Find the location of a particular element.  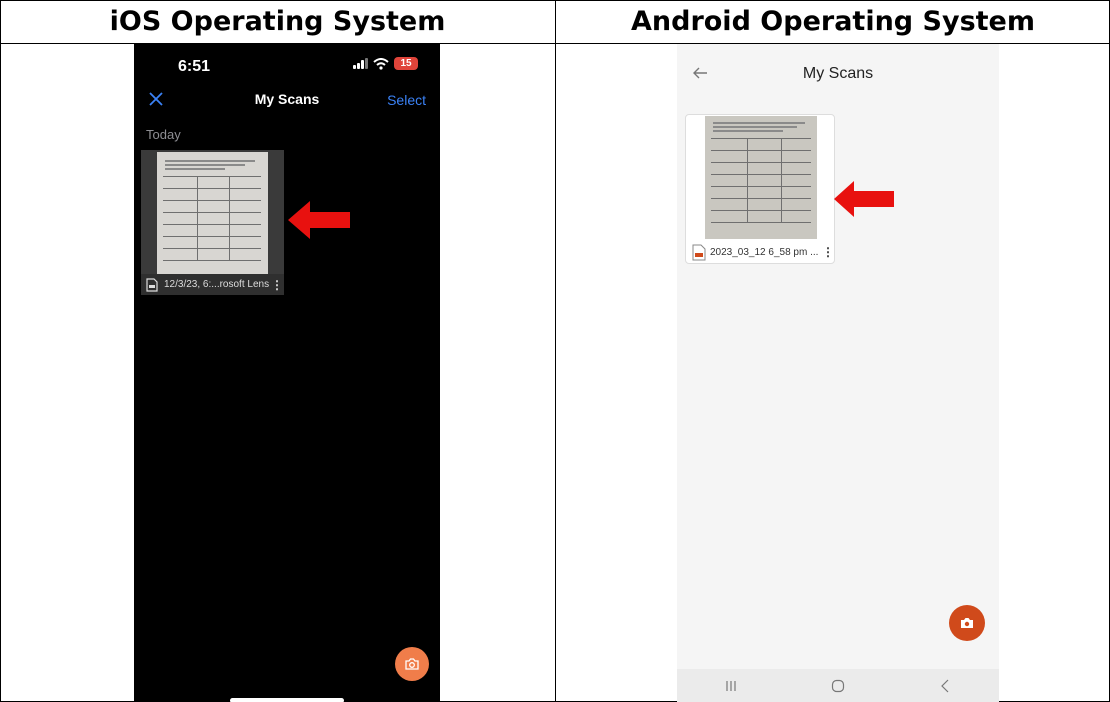

system-navigation-bar is located at coordinates (838, 685).